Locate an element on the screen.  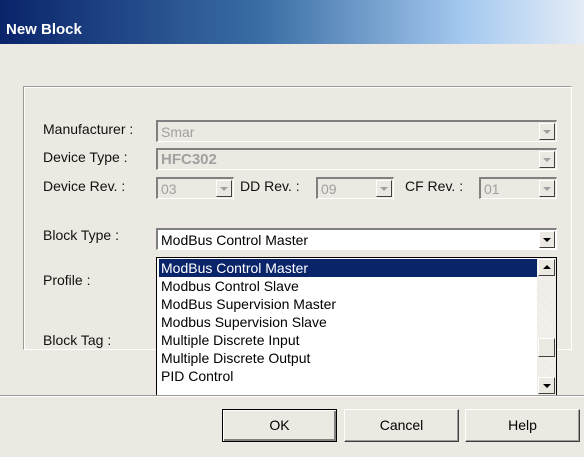
device-type-select: HFC302 is located at coordinates (356, 159).